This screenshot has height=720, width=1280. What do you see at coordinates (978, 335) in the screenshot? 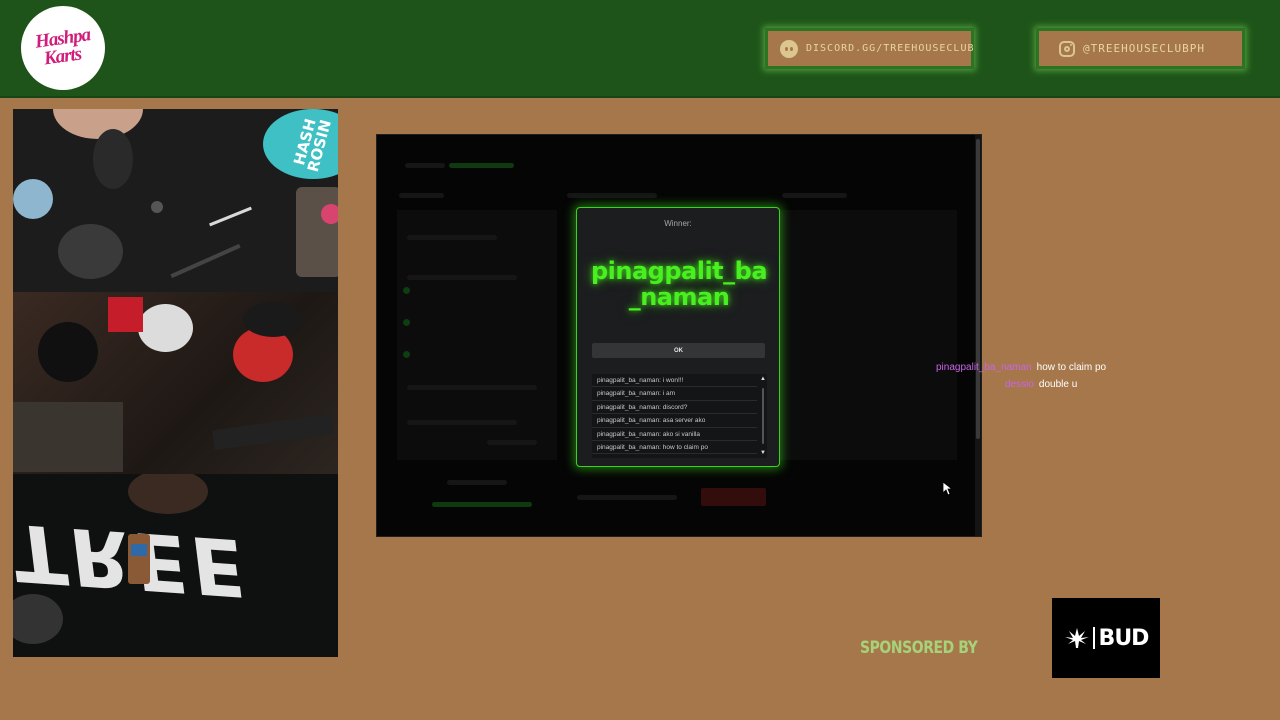
I see `window-scrollbar` at bounding box center [978, 335].